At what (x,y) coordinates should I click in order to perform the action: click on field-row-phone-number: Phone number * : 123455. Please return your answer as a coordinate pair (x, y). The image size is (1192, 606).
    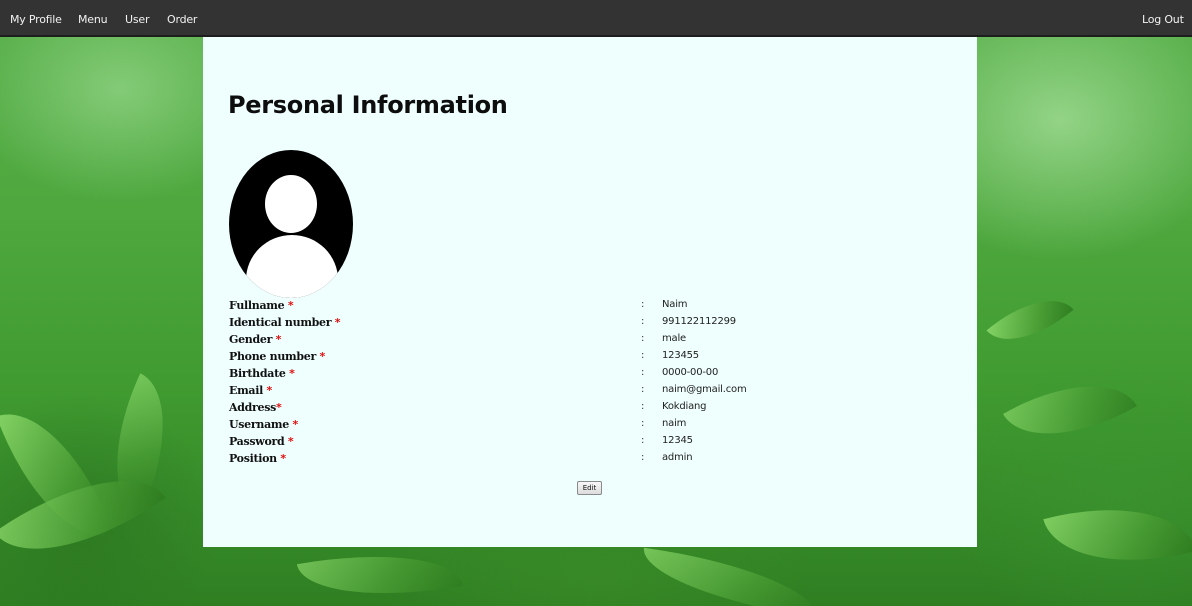
    Looking at the image, I should click on (590, 358).